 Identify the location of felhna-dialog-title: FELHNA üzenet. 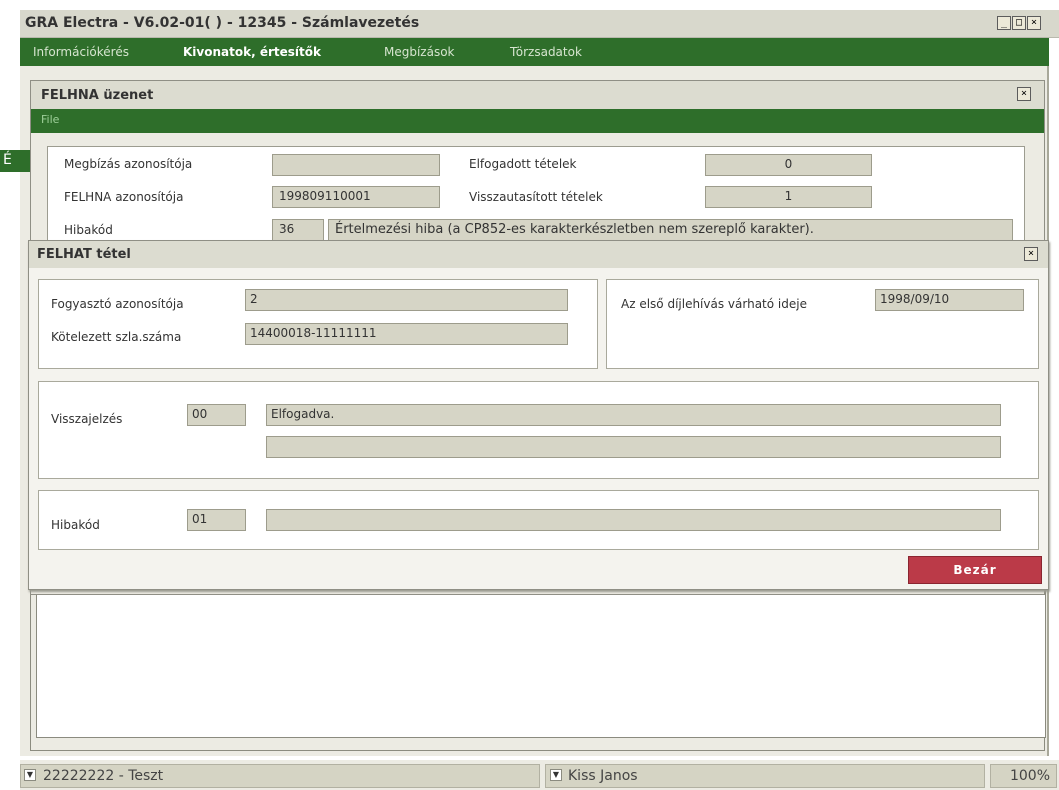
(97, 95).